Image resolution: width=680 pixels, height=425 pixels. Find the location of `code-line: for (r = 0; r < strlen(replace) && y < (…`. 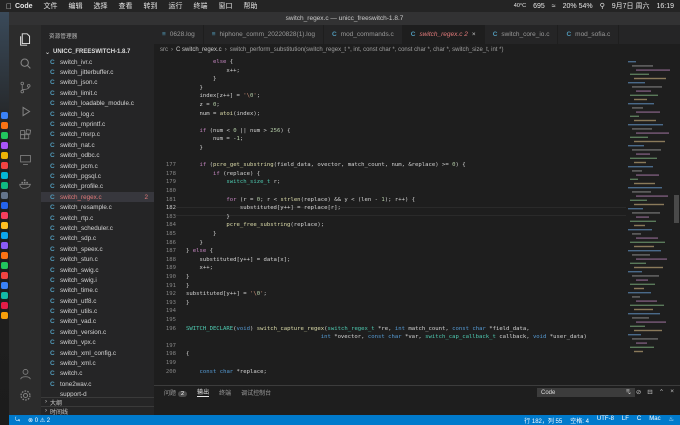

code-line: for (r = 0; r < strlen(replace) && y < (… is located at coordinates (300, 200).